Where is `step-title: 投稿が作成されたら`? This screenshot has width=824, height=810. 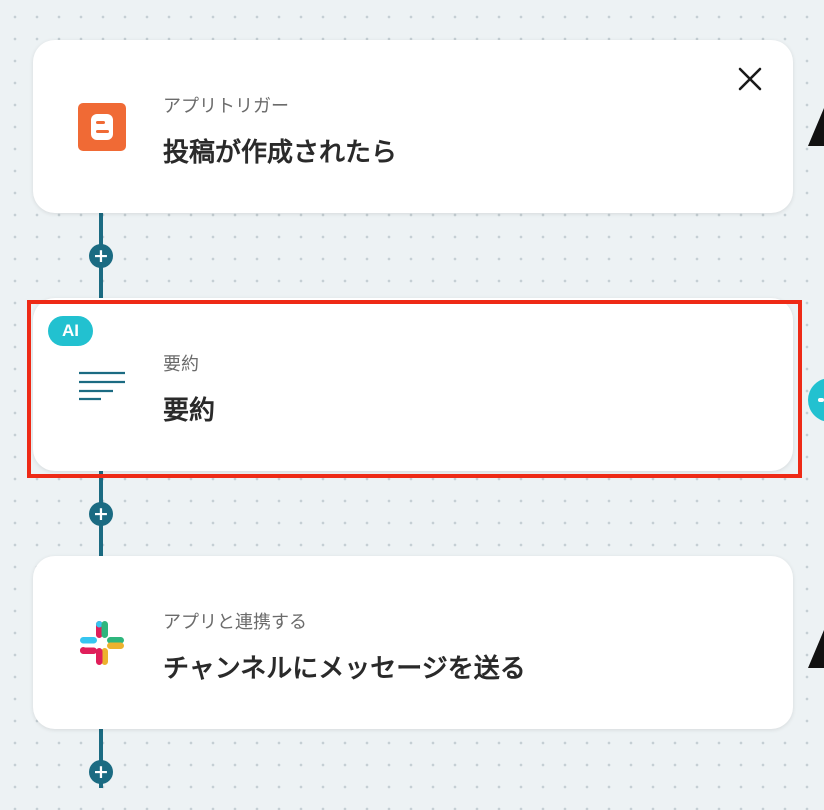
step-title: 投稿が作成されたら is located at coordinates (280, 153).